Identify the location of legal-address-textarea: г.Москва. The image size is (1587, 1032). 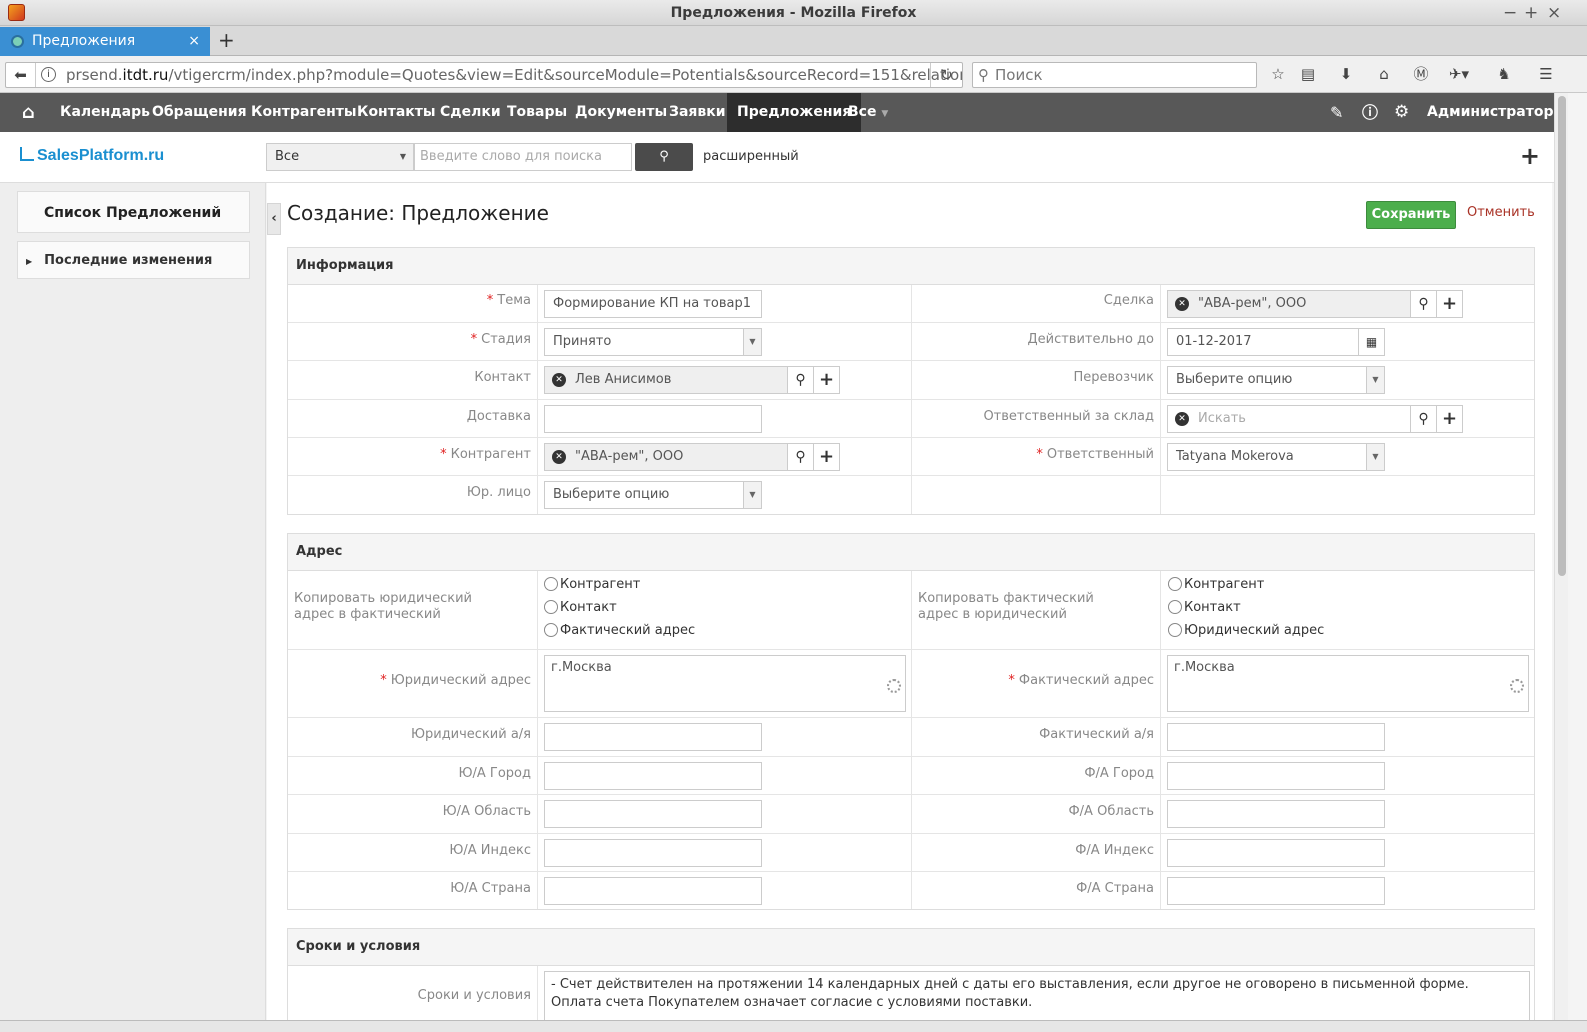
(725, 683).